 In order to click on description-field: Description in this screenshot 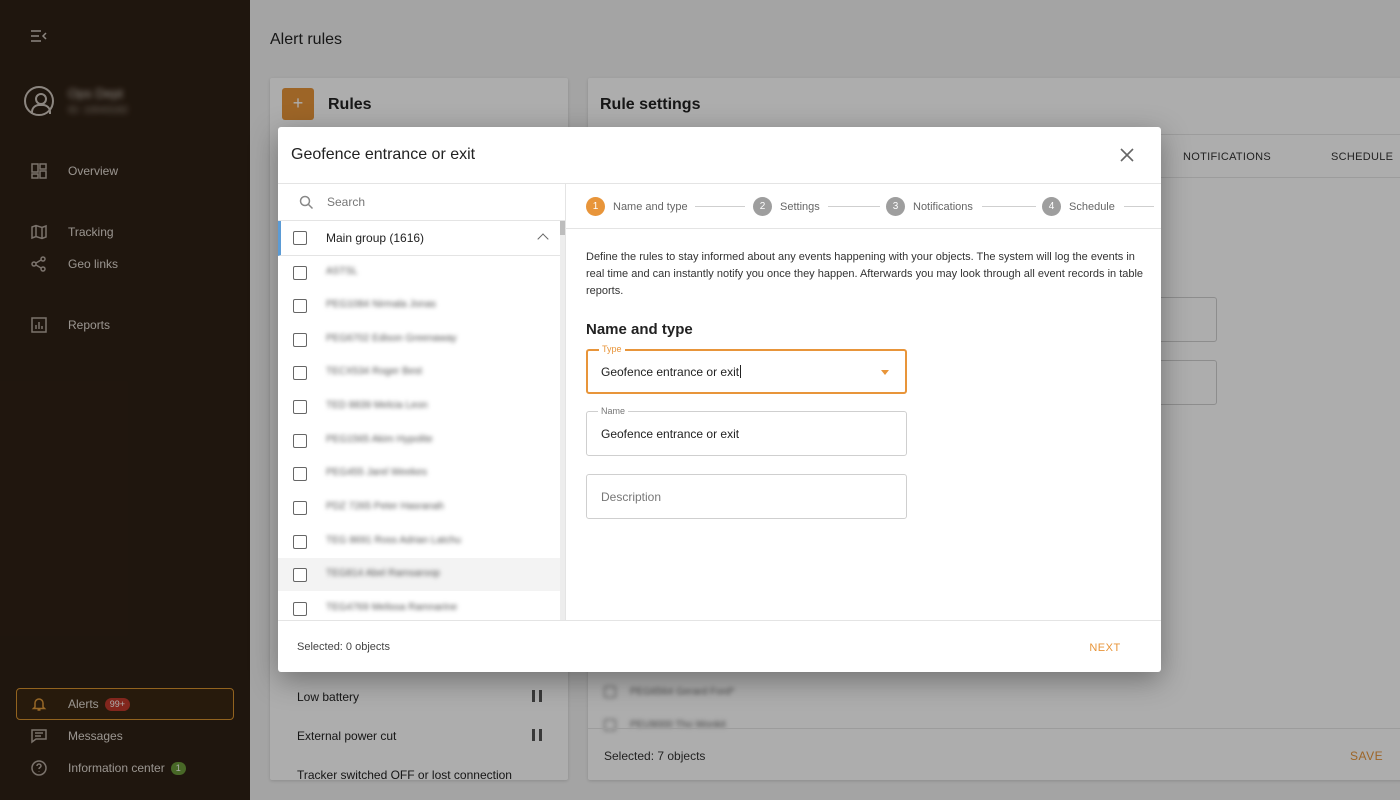, I will do `click(746, 496)`.